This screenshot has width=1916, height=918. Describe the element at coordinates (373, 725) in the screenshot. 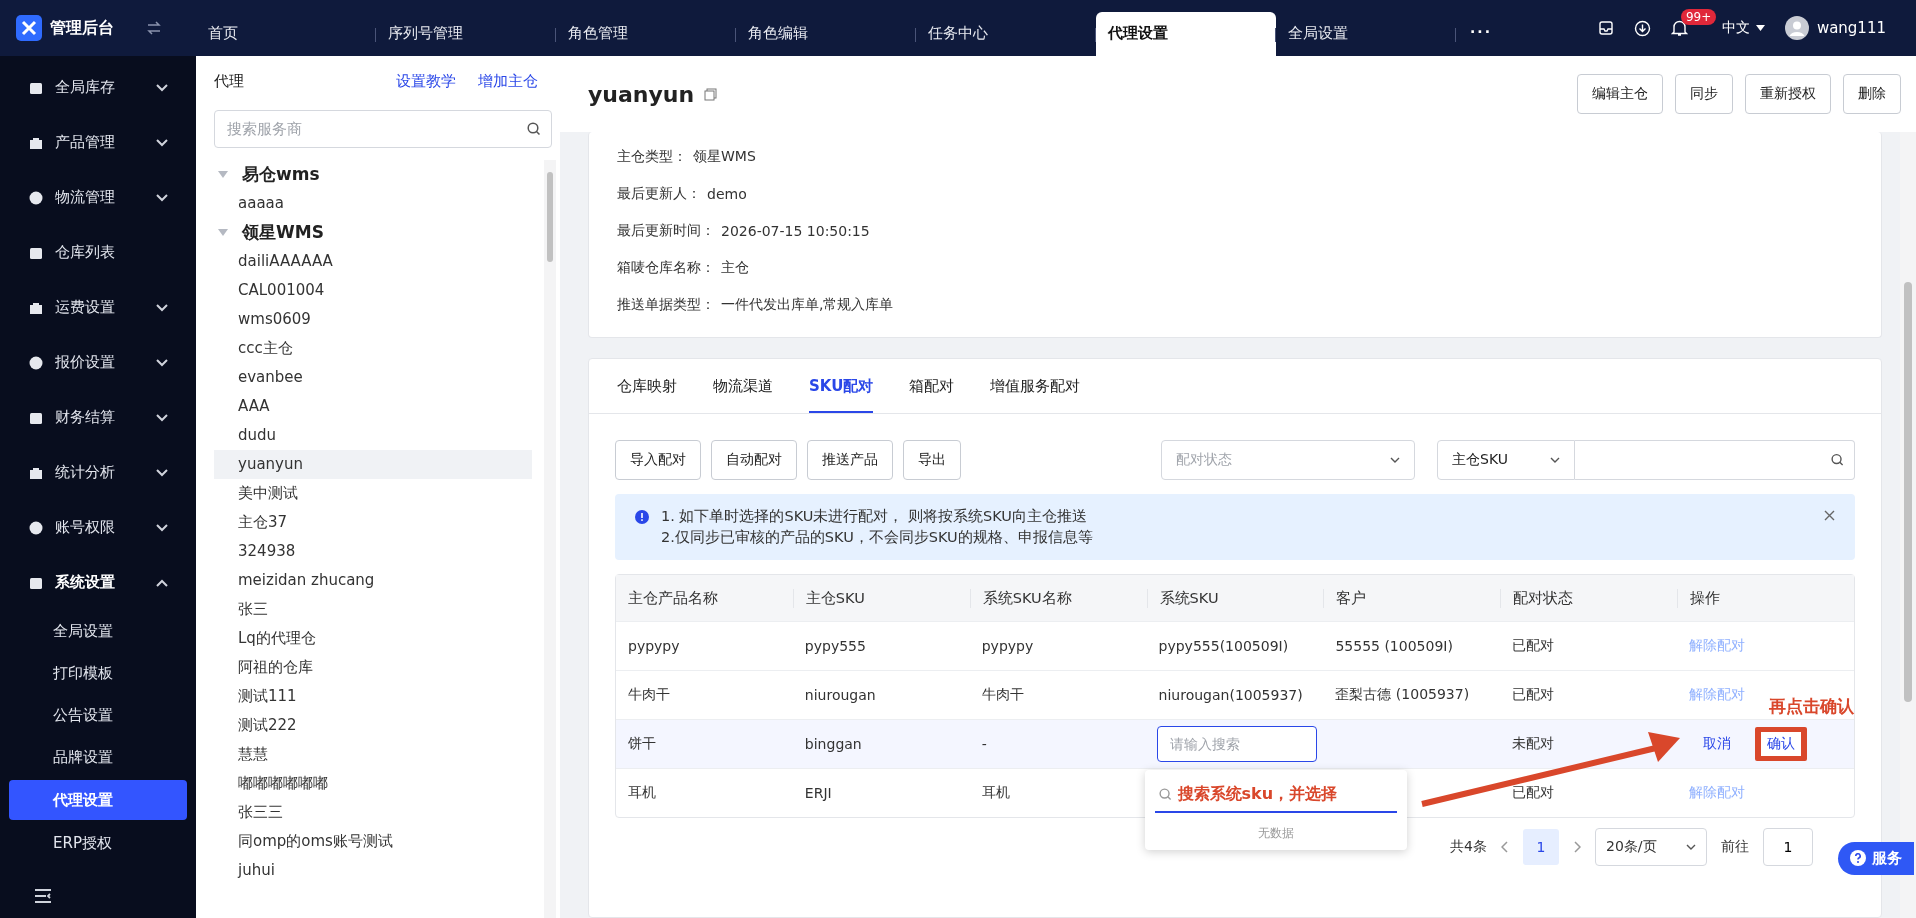

I see `tree-item: 测试222` at that location.